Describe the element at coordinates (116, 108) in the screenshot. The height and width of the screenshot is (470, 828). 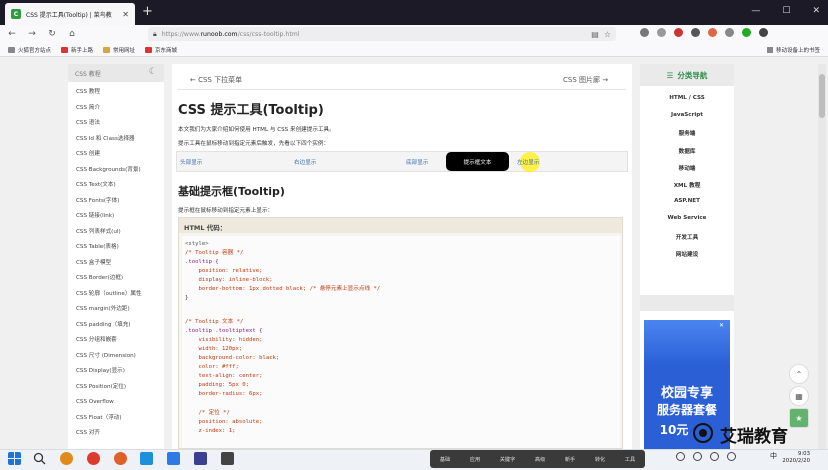
I see `sidebar-item: CSS 简介` at that location.